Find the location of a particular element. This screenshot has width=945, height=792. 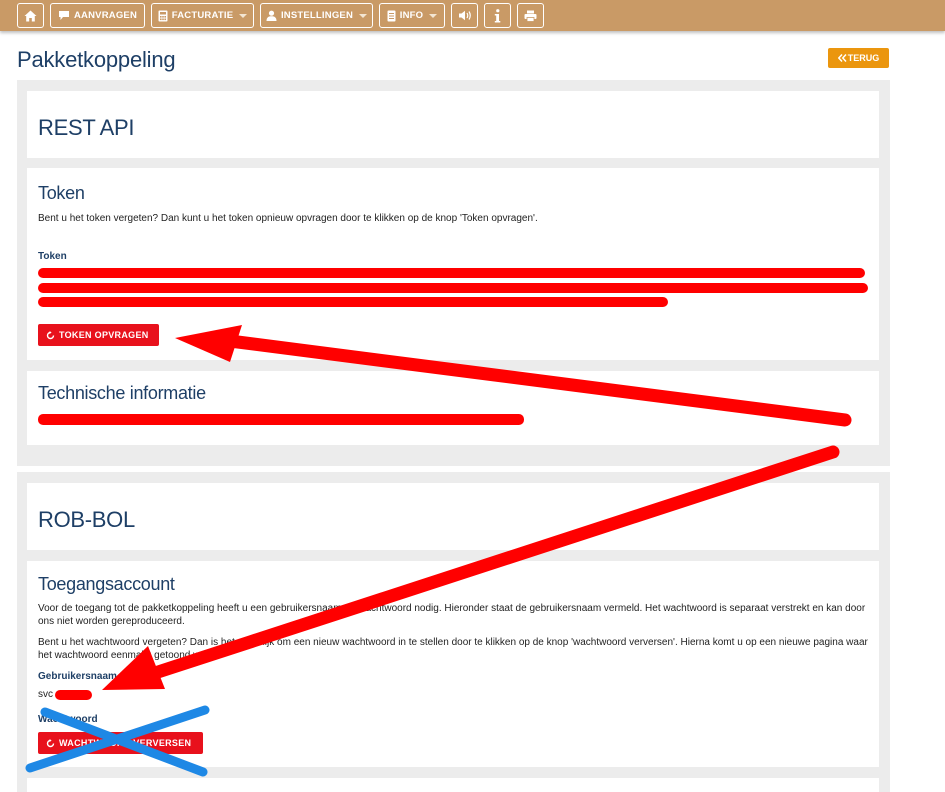

token-opvragen-button: TOKEN OPVRAGEN is located at coordinates (98, 335).